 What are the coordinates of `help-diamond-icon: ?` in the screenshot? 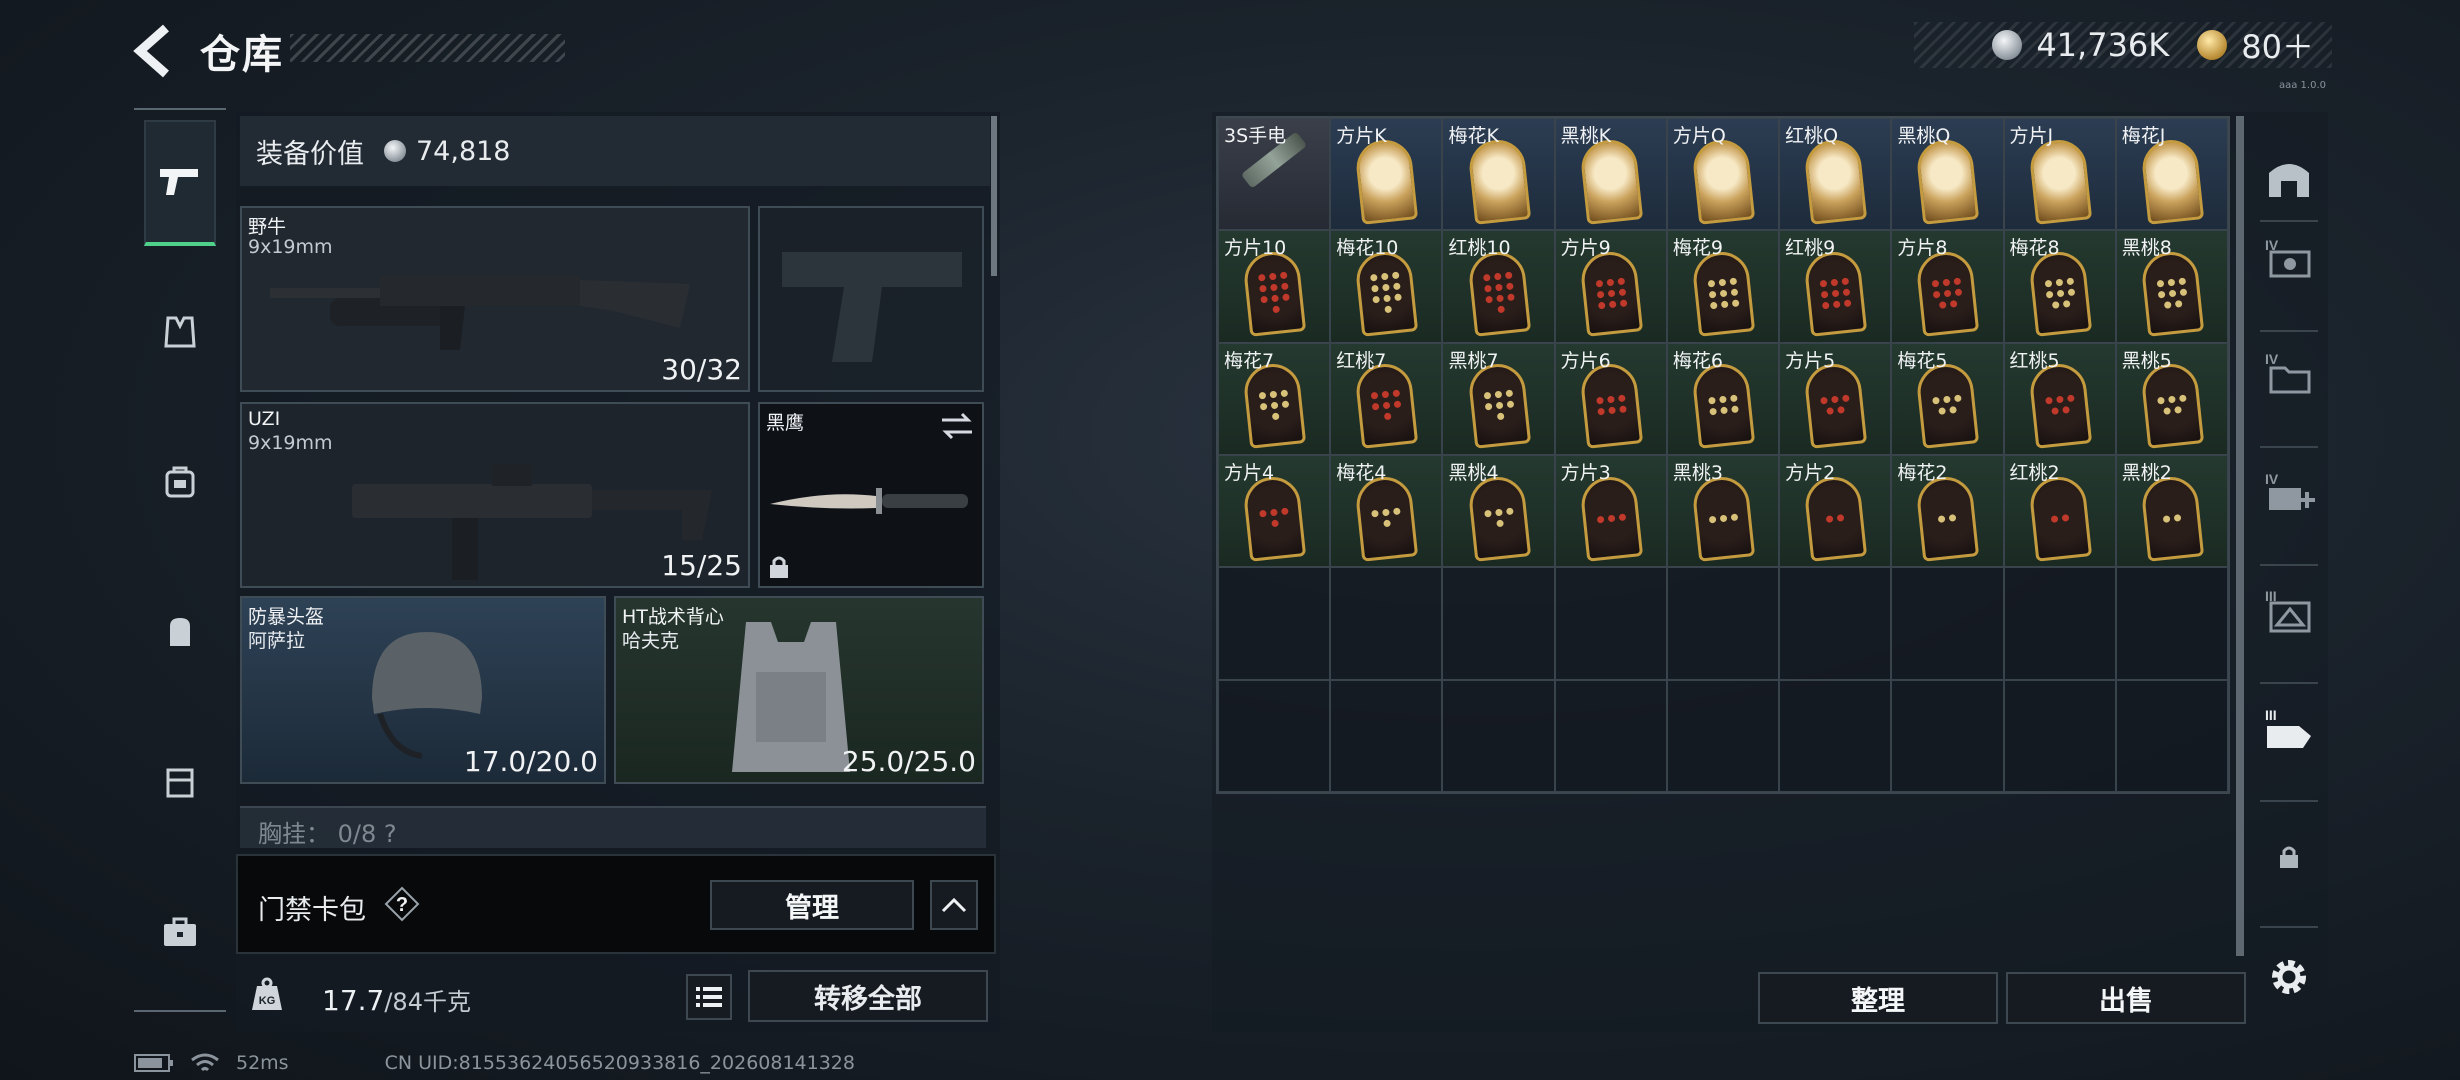 It's located at (402, 904).